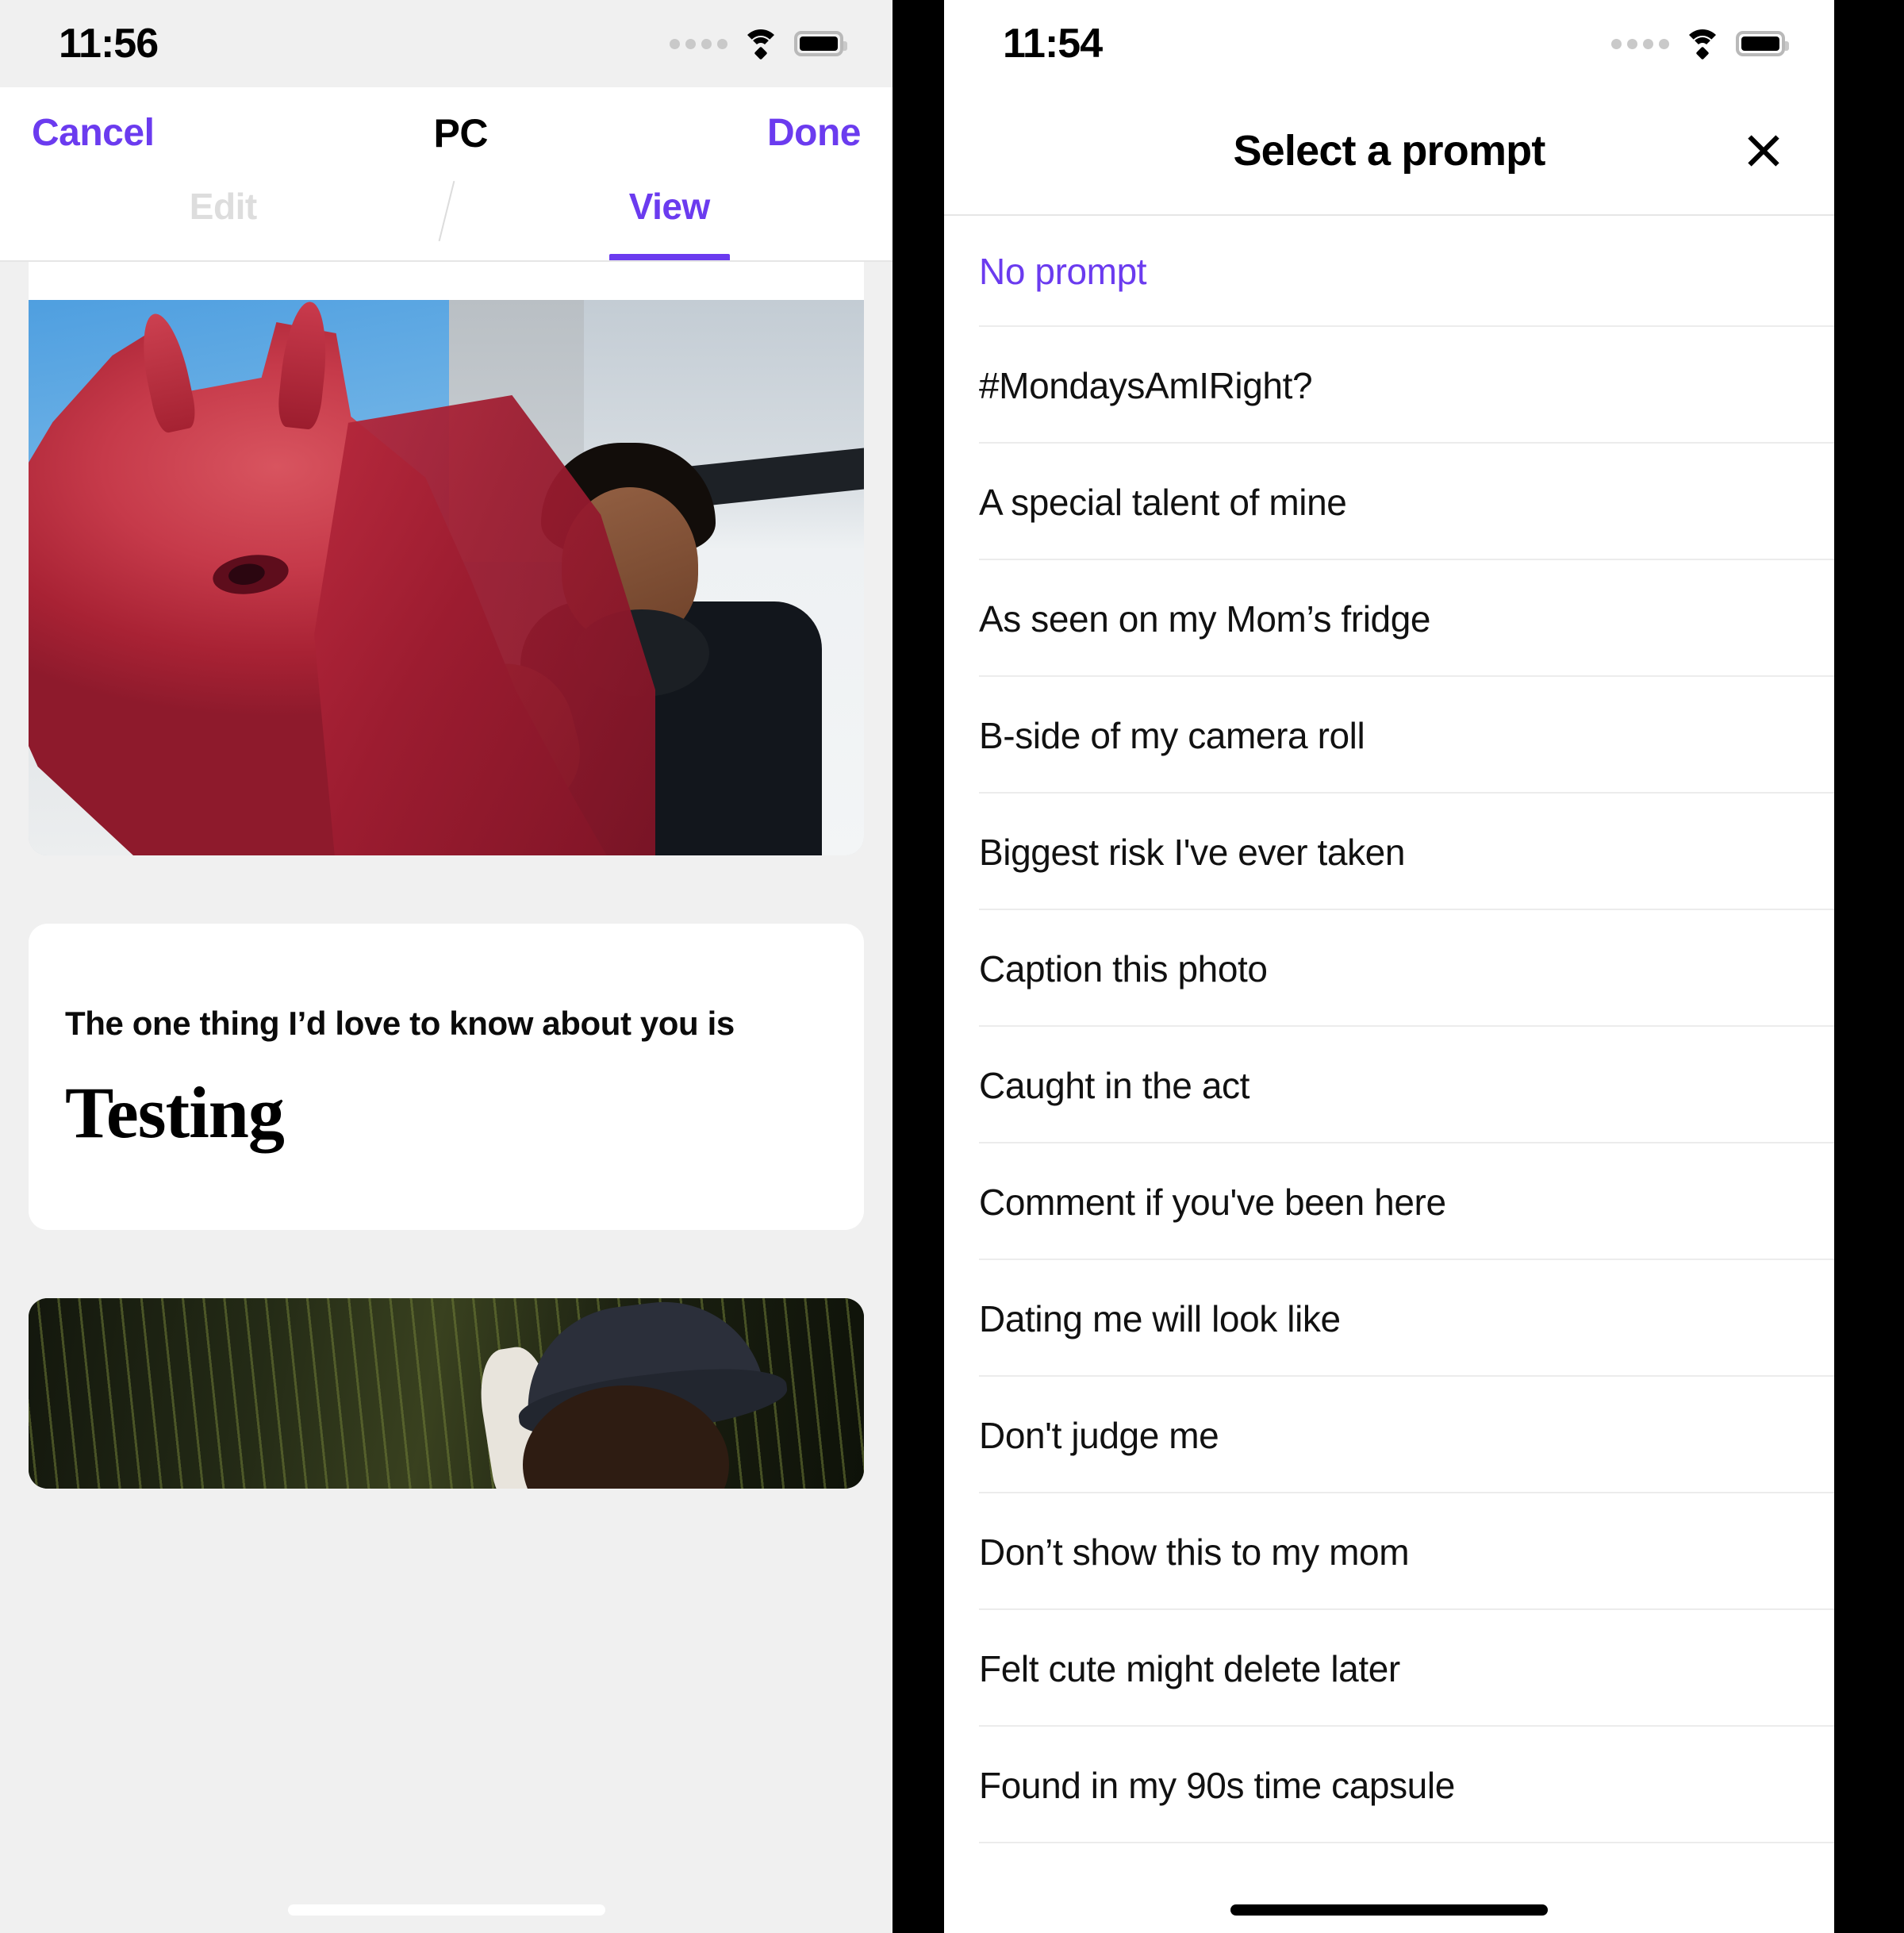 The height and width of the screenshot is (1933, 1904). I want to click on tab-edit: Edit, so click(223, 220).